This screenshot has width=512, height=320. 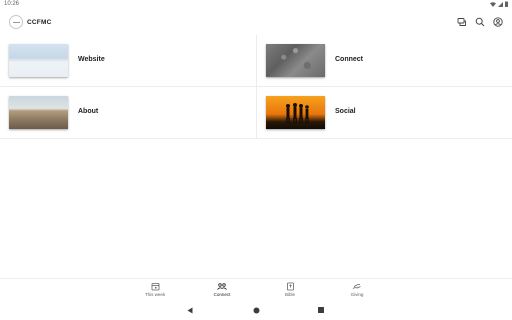 I want to click on messages-button, so click(x=461, y=21).